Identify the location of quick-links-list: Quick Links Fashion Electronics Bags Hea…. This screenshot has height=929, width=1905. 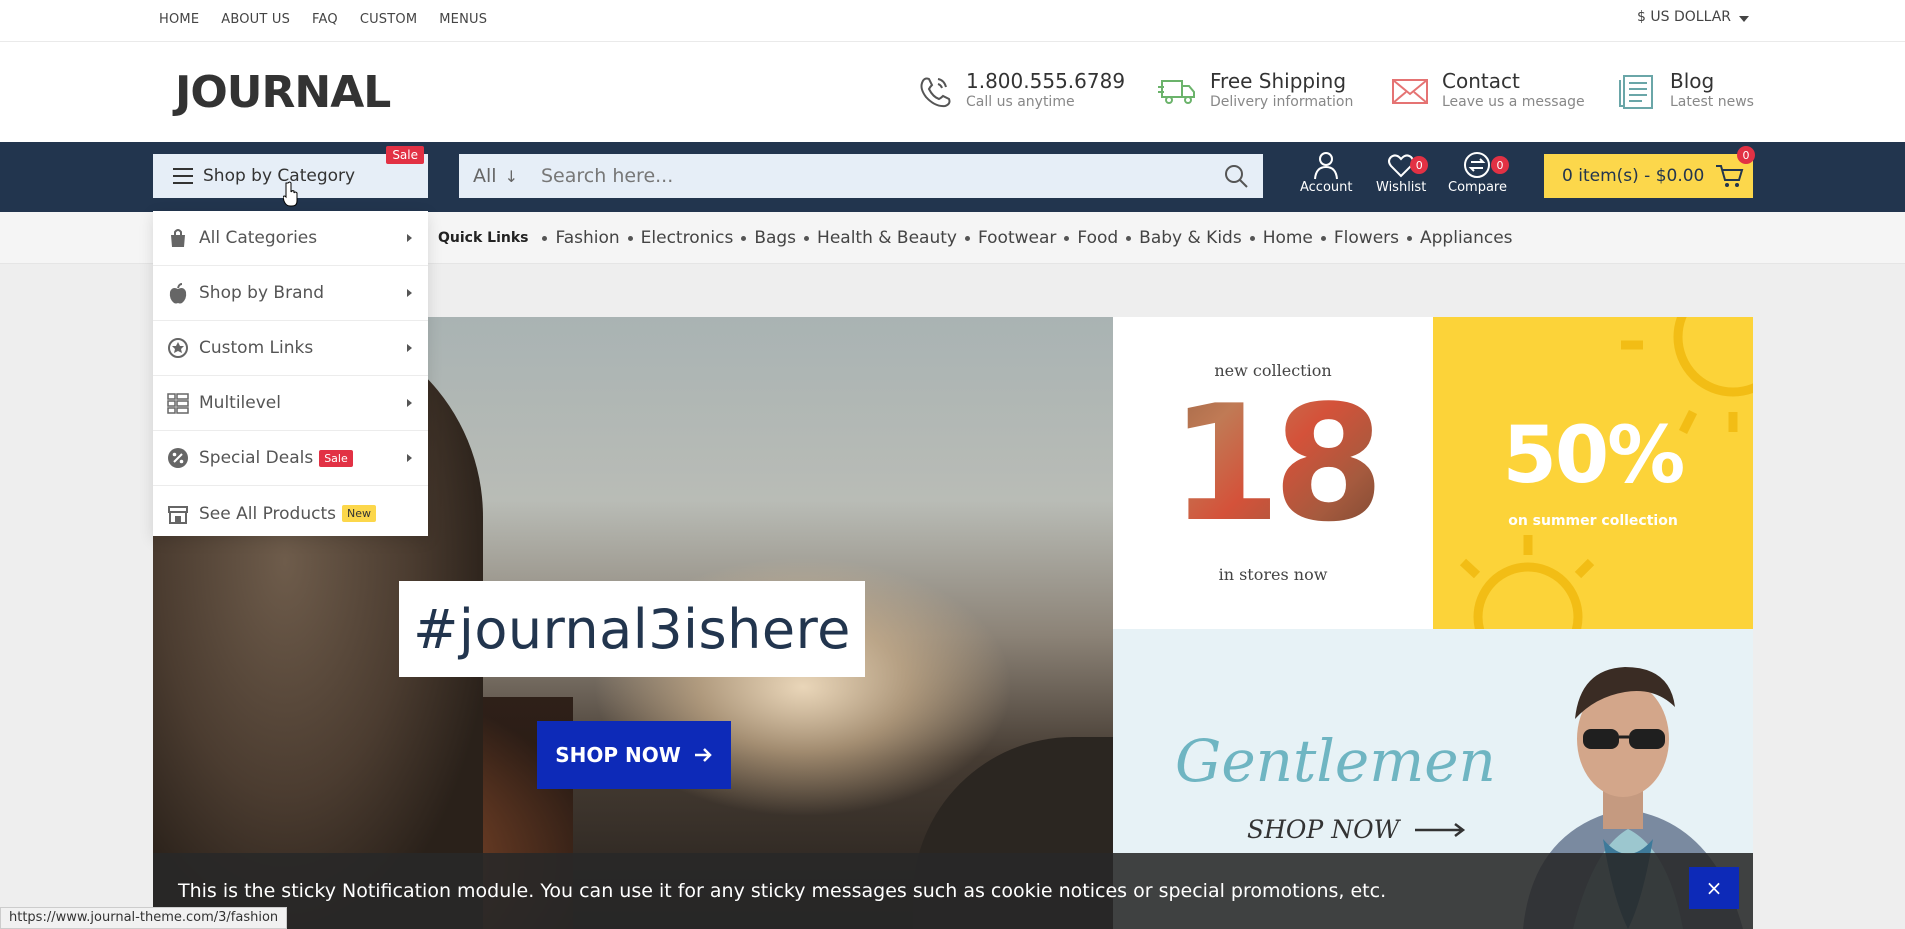
(975, 238).